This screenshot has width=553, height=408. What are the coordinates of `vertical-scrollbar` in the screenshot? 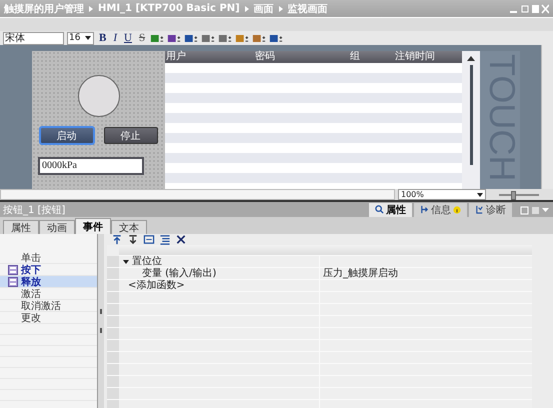 It's located at (547, 117).